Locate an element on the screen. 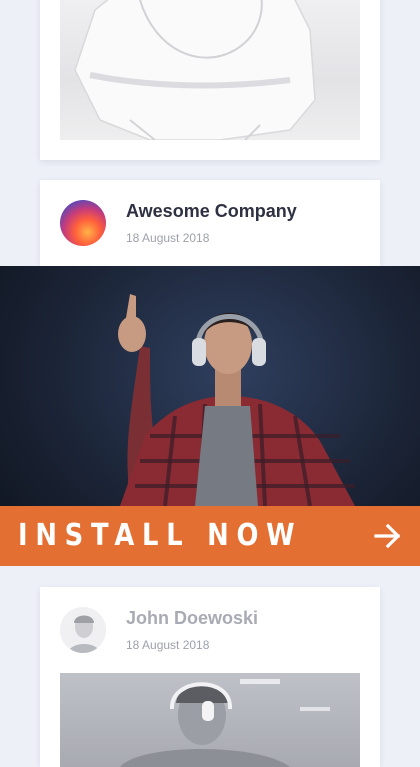  post-photo-headphones is located at coordinates (210, 720).